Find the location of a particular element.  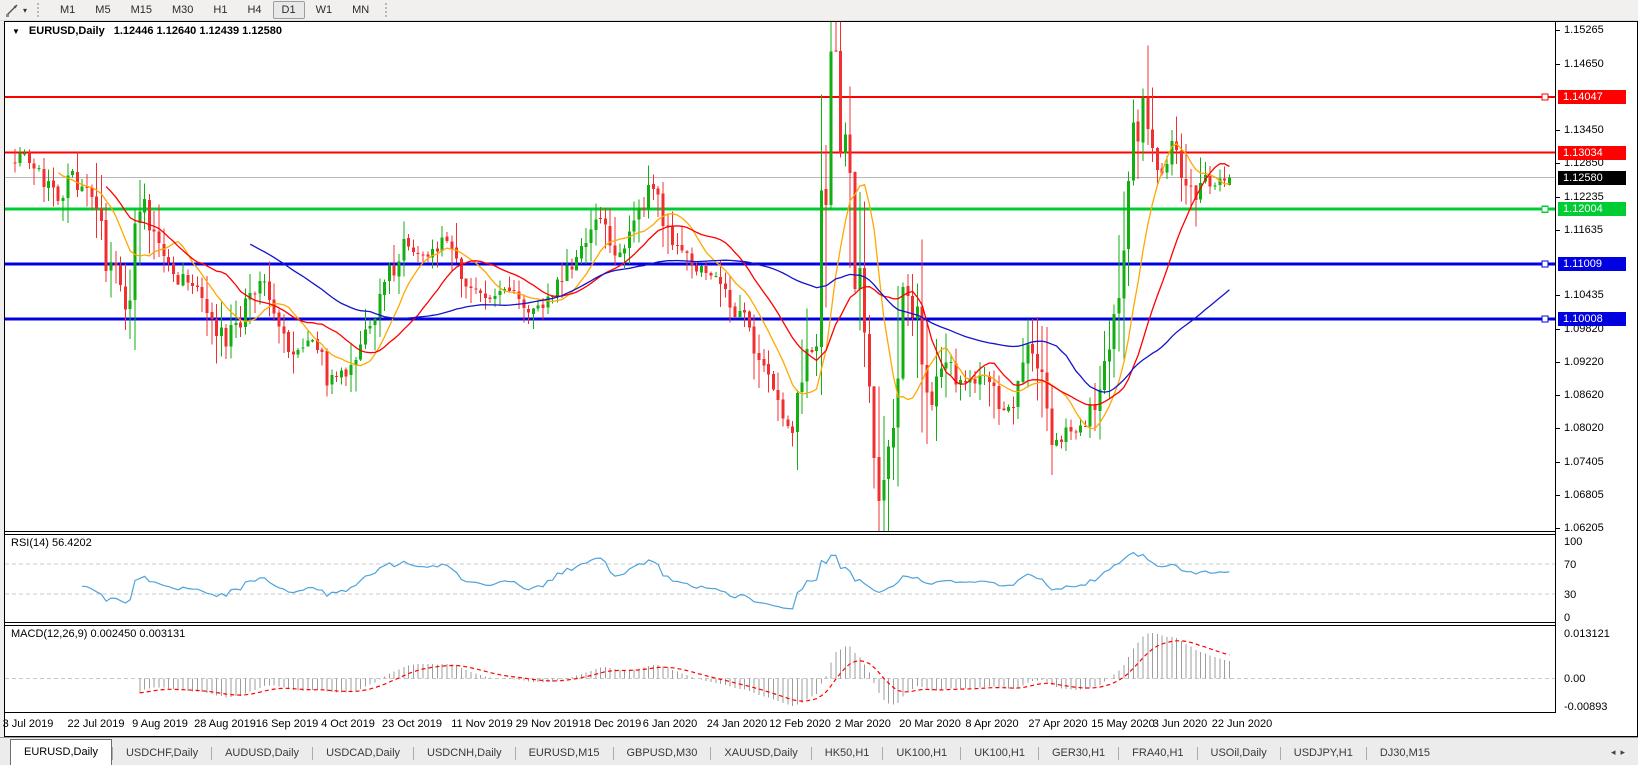

macd-indicator-label: MACD(12,26,9) 0.002450 0.003131 is located at coordinates (98, 634).